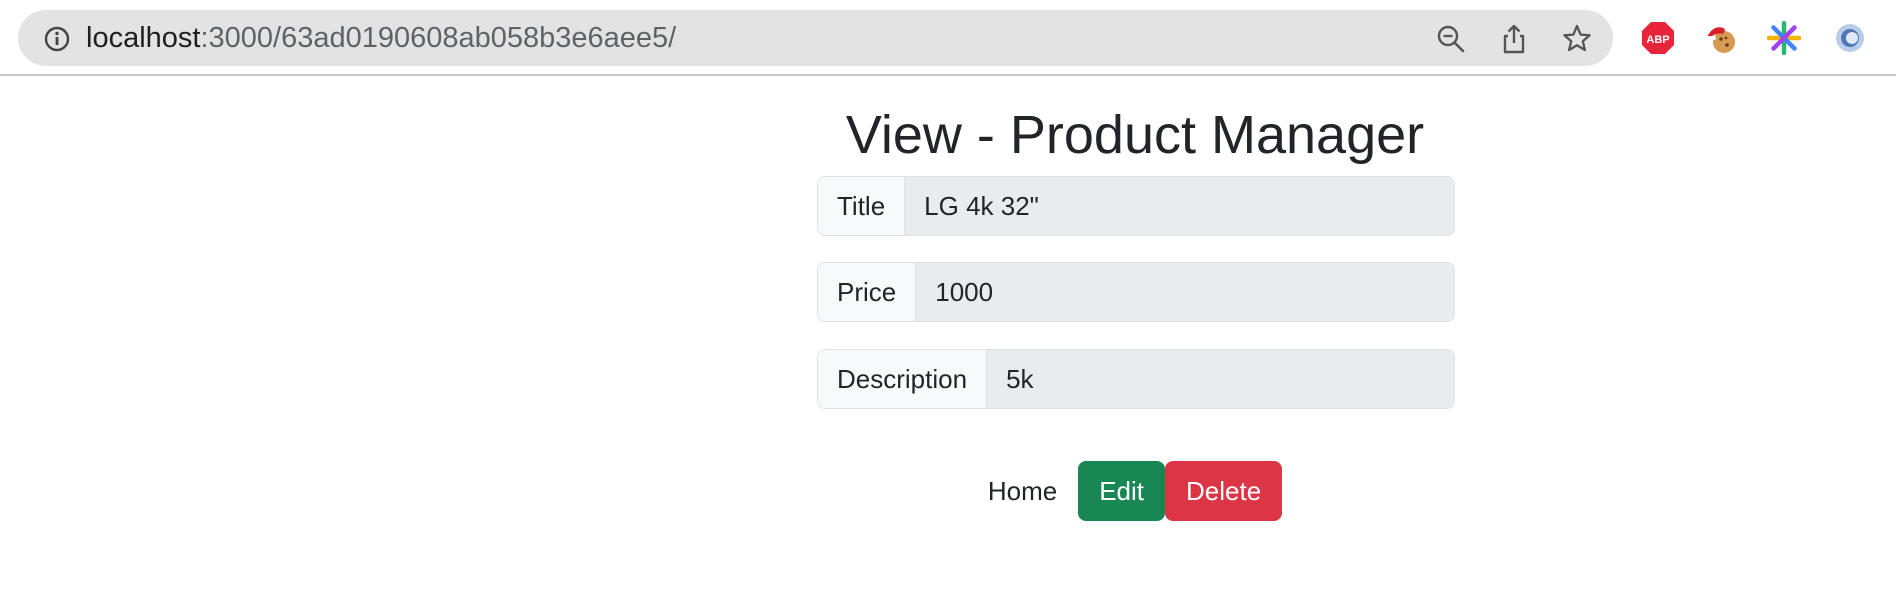 This screenshot has height=602, width=1896. I want to click on action-bar: Home Edit Delete, so click(948, 491).